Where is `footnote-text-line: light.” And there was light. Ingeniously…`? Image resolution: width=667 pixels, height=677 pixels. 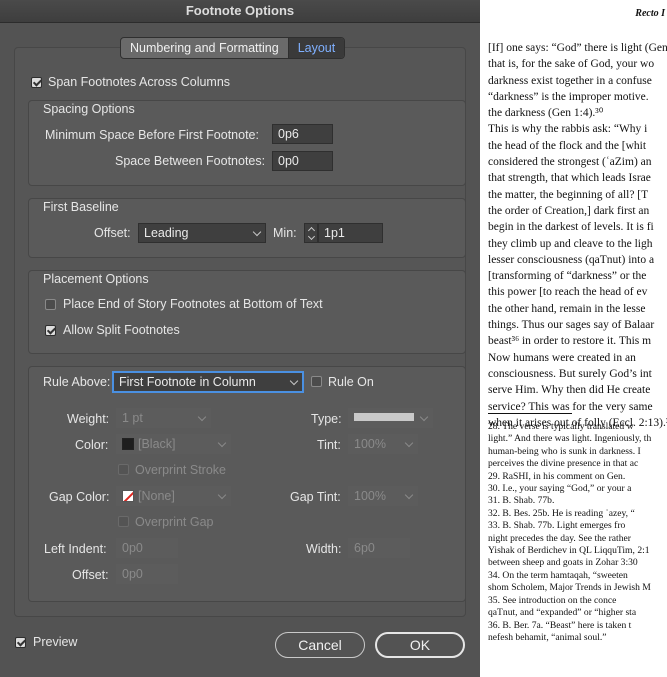 footnote-text-line: light.” And there was light. Ingeniously… is located at coordinates (570, 439).